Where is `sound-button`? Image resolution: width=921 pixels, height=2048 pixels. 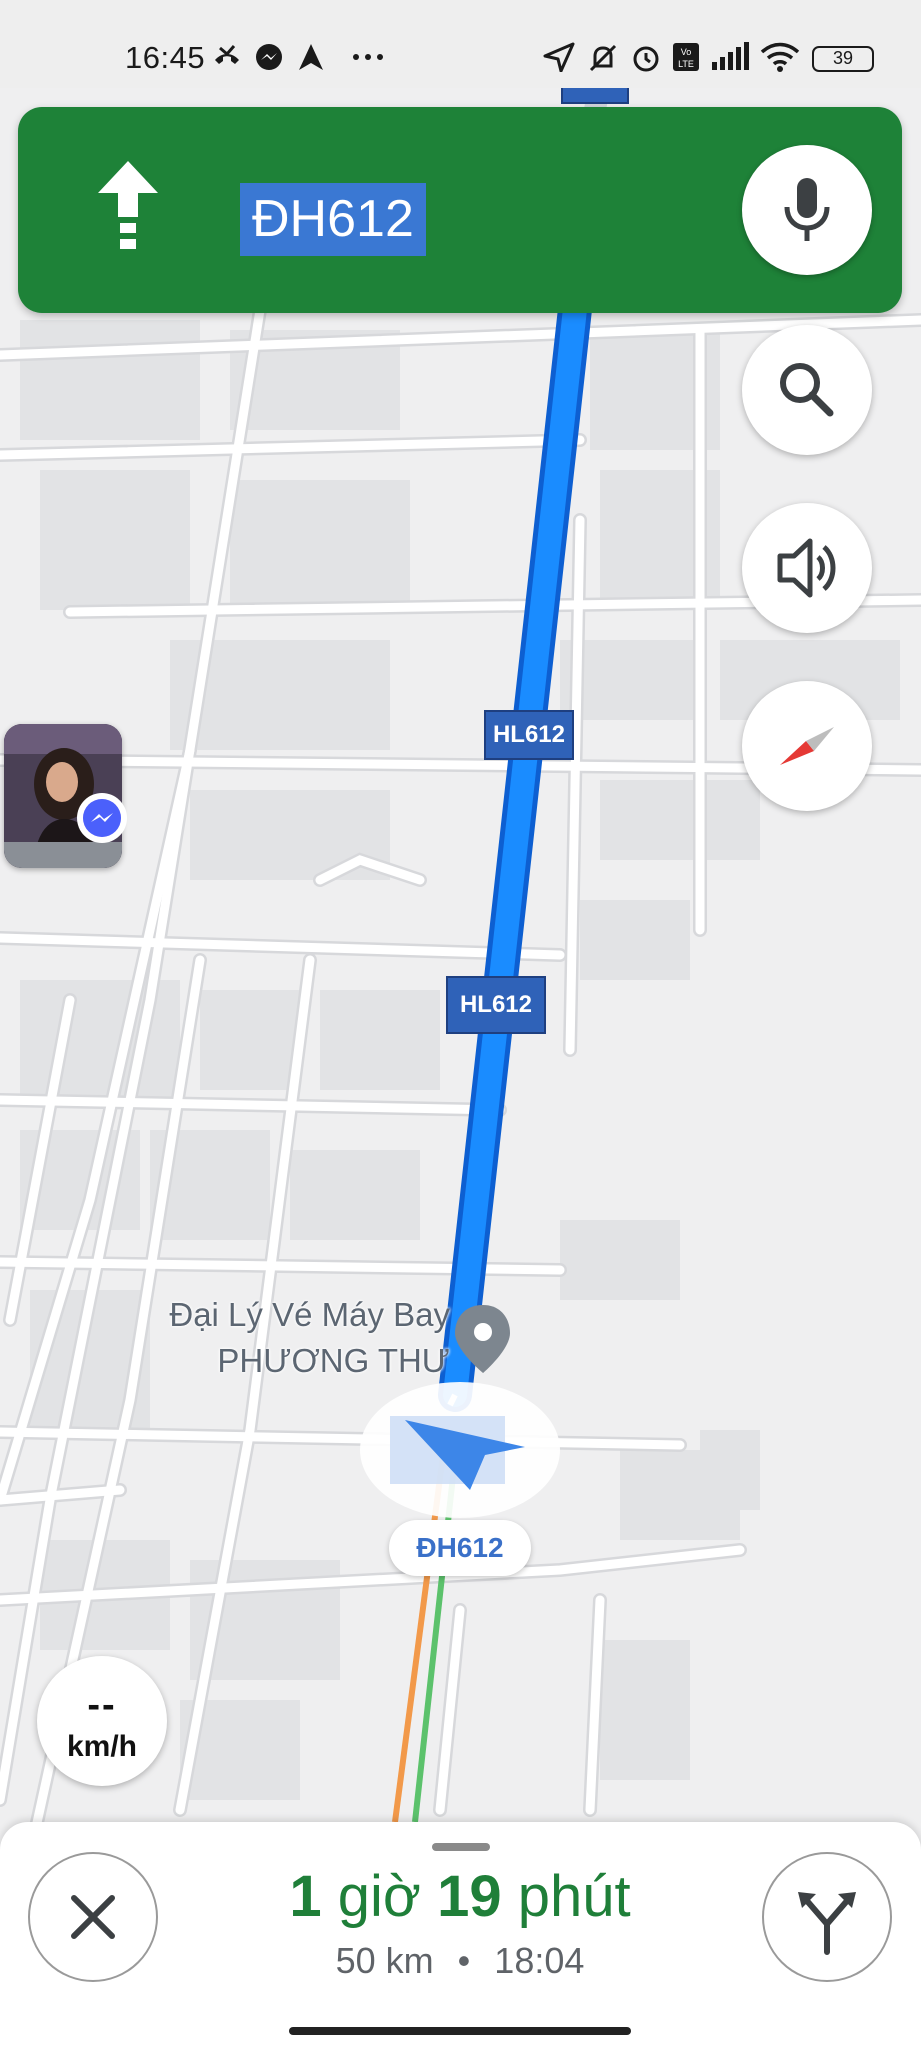
sound-button is located at coordinates (807, 568).